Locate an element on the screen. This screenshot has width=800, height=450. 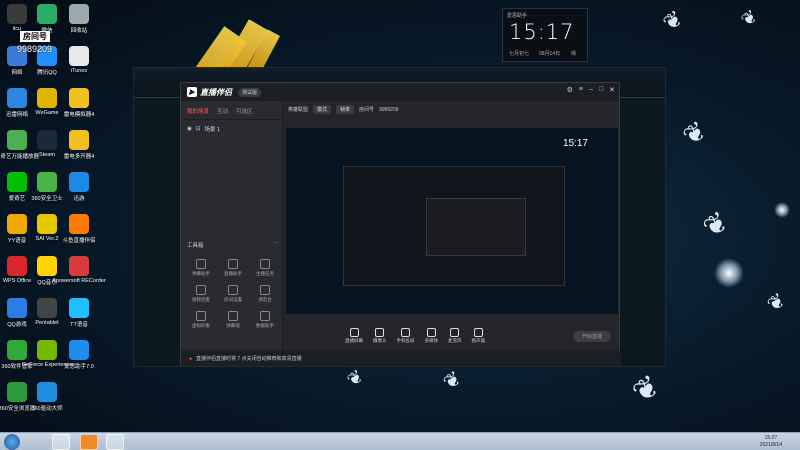
tt-icon is located at coordinates (79, 308).